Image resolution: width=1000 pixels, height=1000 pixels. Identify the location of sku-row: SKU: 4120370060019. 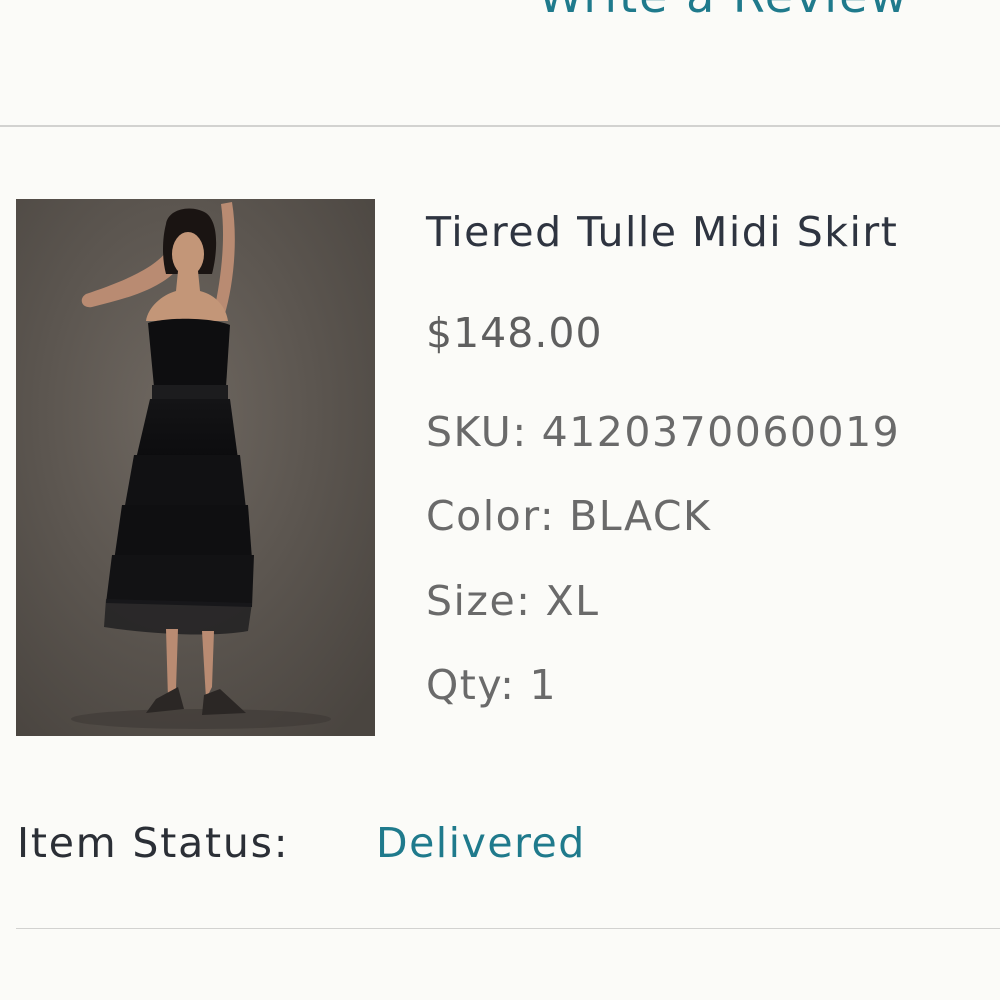
(663, 432).